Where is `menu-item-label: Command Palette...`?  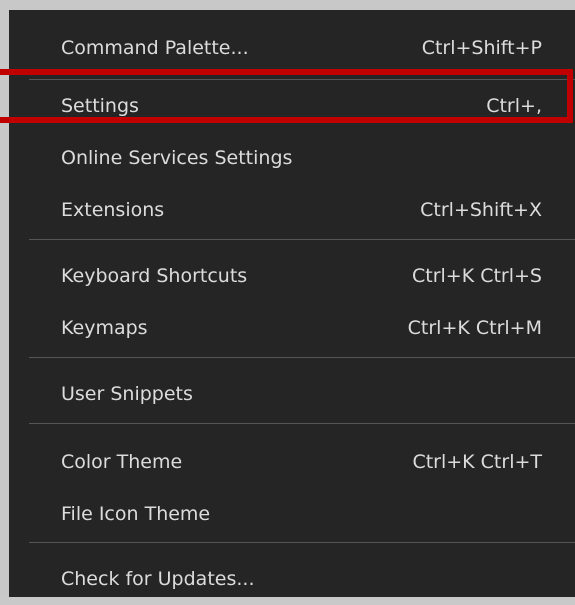
menu-item-label: Command Palette... is located at coordinates (155, 48).